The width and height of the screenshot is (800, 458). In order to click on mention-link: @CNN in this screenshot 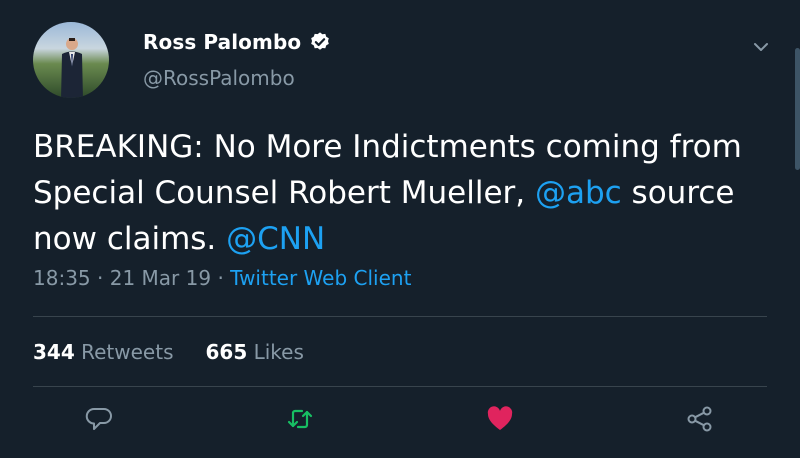, I will do `click(275, 239)`.